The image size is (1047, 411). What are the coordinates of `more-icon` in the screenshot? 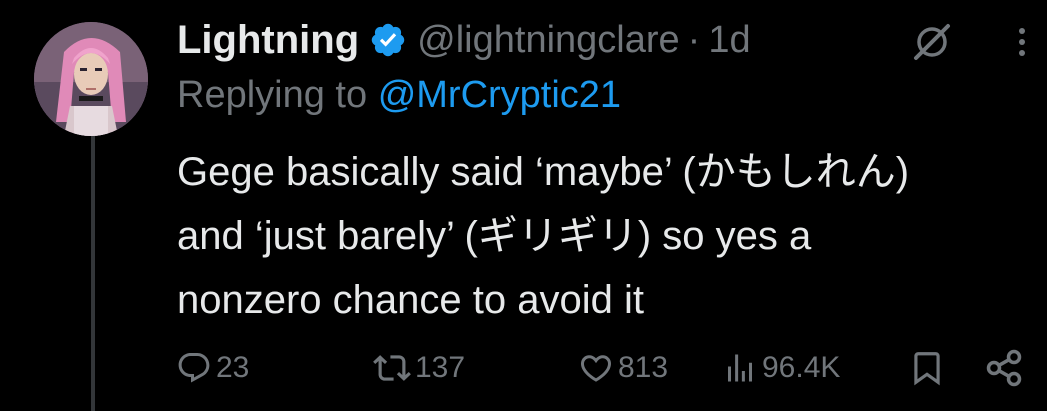 It's located at (1022, 42).